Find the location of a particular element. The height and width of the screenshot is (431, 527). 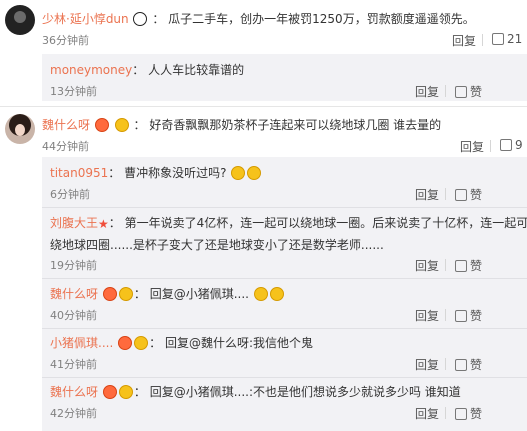

reply-1-like-button: 赞 is located at coordinates (468, 91).